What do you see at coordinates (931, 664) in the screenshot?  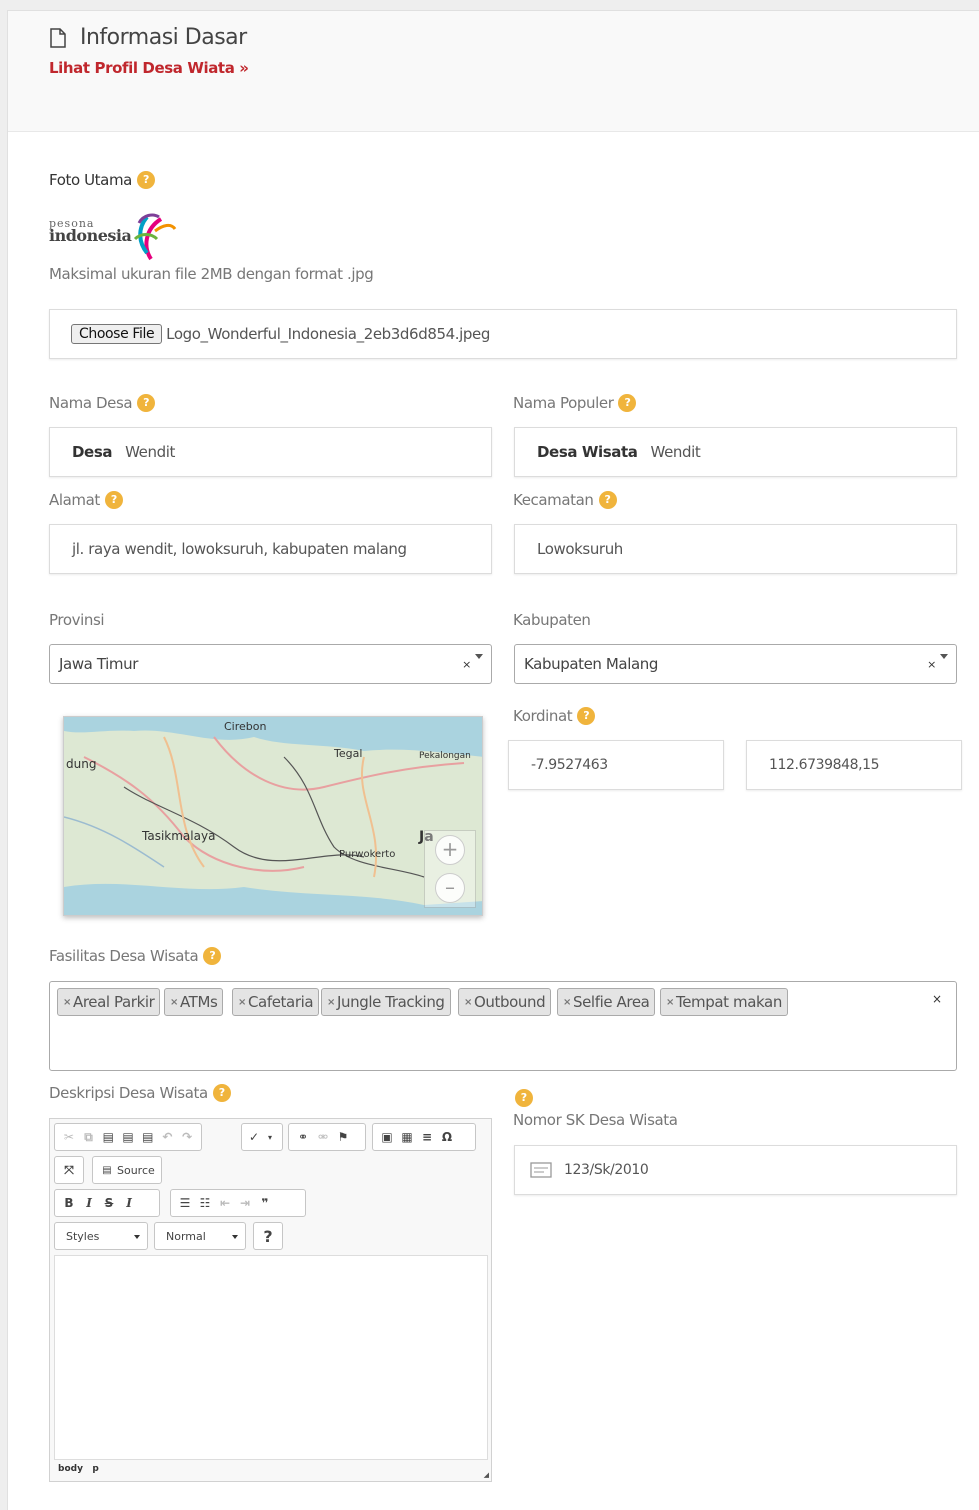 I see `kabupaten-clear-icon: ×` at bounding box center [931, 664].